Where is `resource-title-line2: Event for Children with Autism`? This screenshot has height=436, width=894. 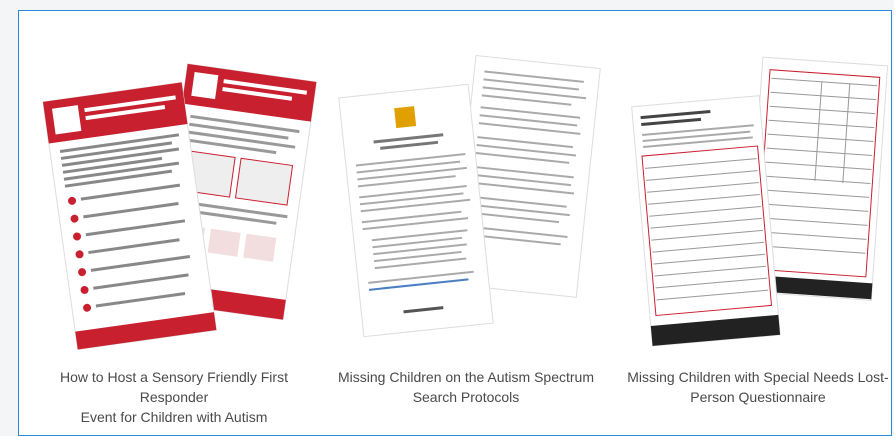
resource-title-line2: Event for Children with Autism is located at coordinates (174, 417).